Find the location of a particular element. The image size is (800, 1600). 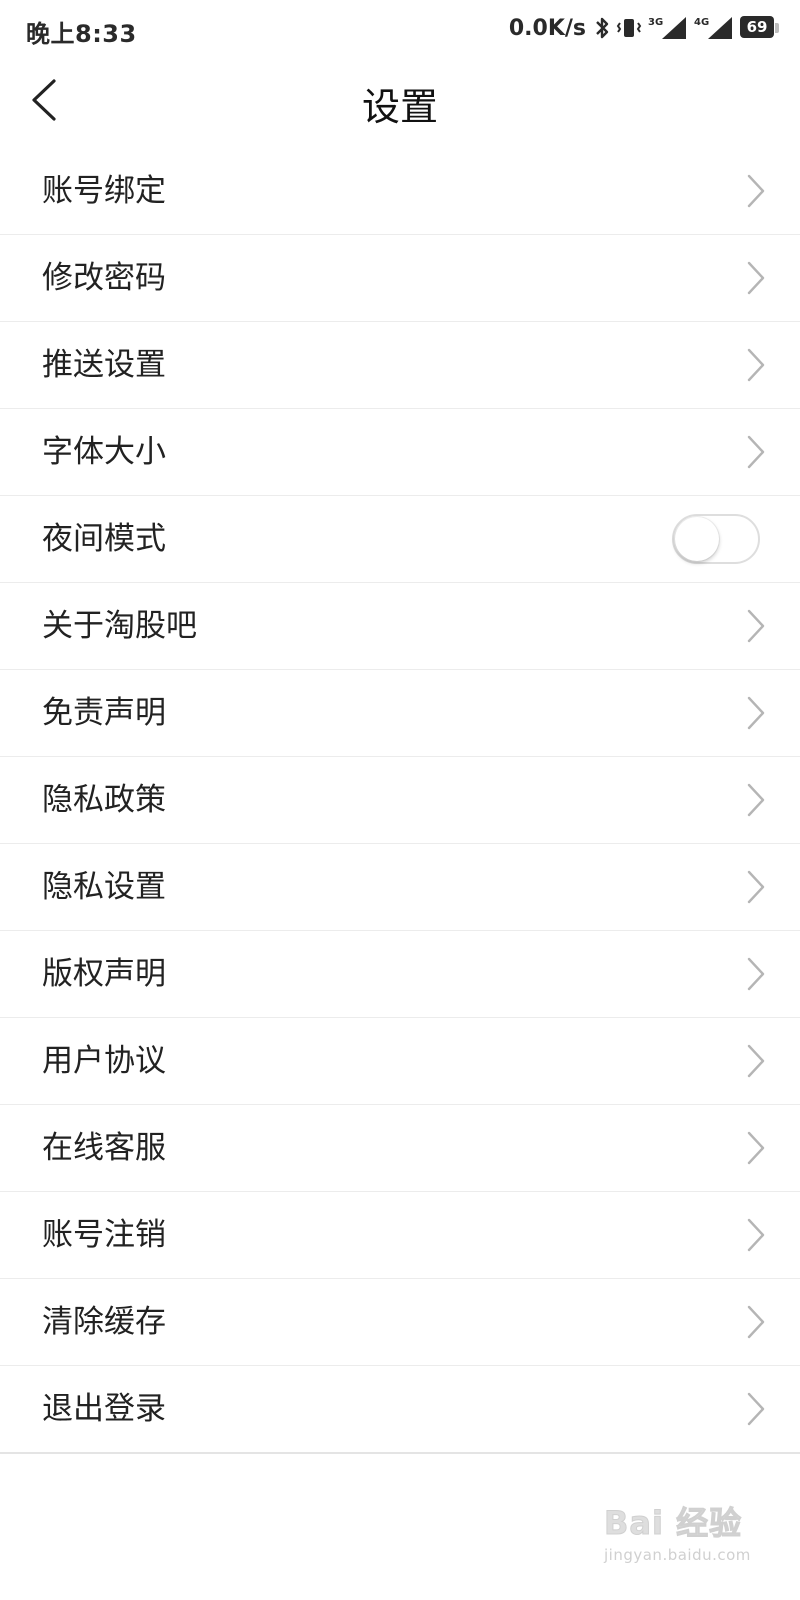

signal-4g-icon: 4G is located at coordinates (714, 28).